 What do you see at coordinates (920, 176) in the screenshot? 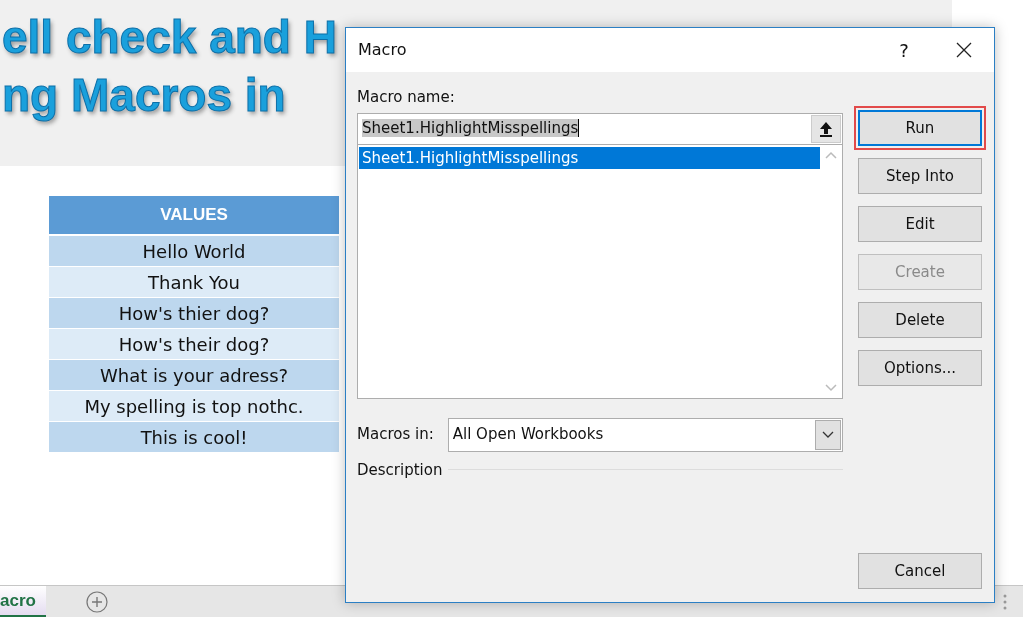
I see `dialog-button: Step Into` at bounding box center [920, 176].